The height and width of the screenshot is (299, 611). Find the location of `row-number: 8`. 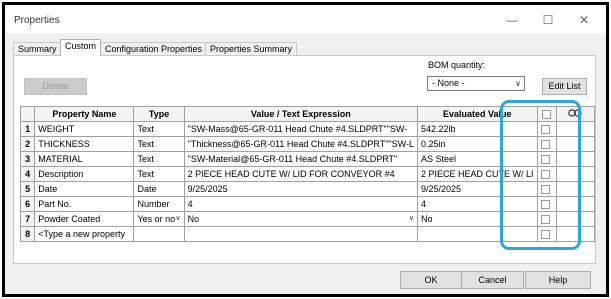

row-number: 8 is located at coordinates (27, 234).